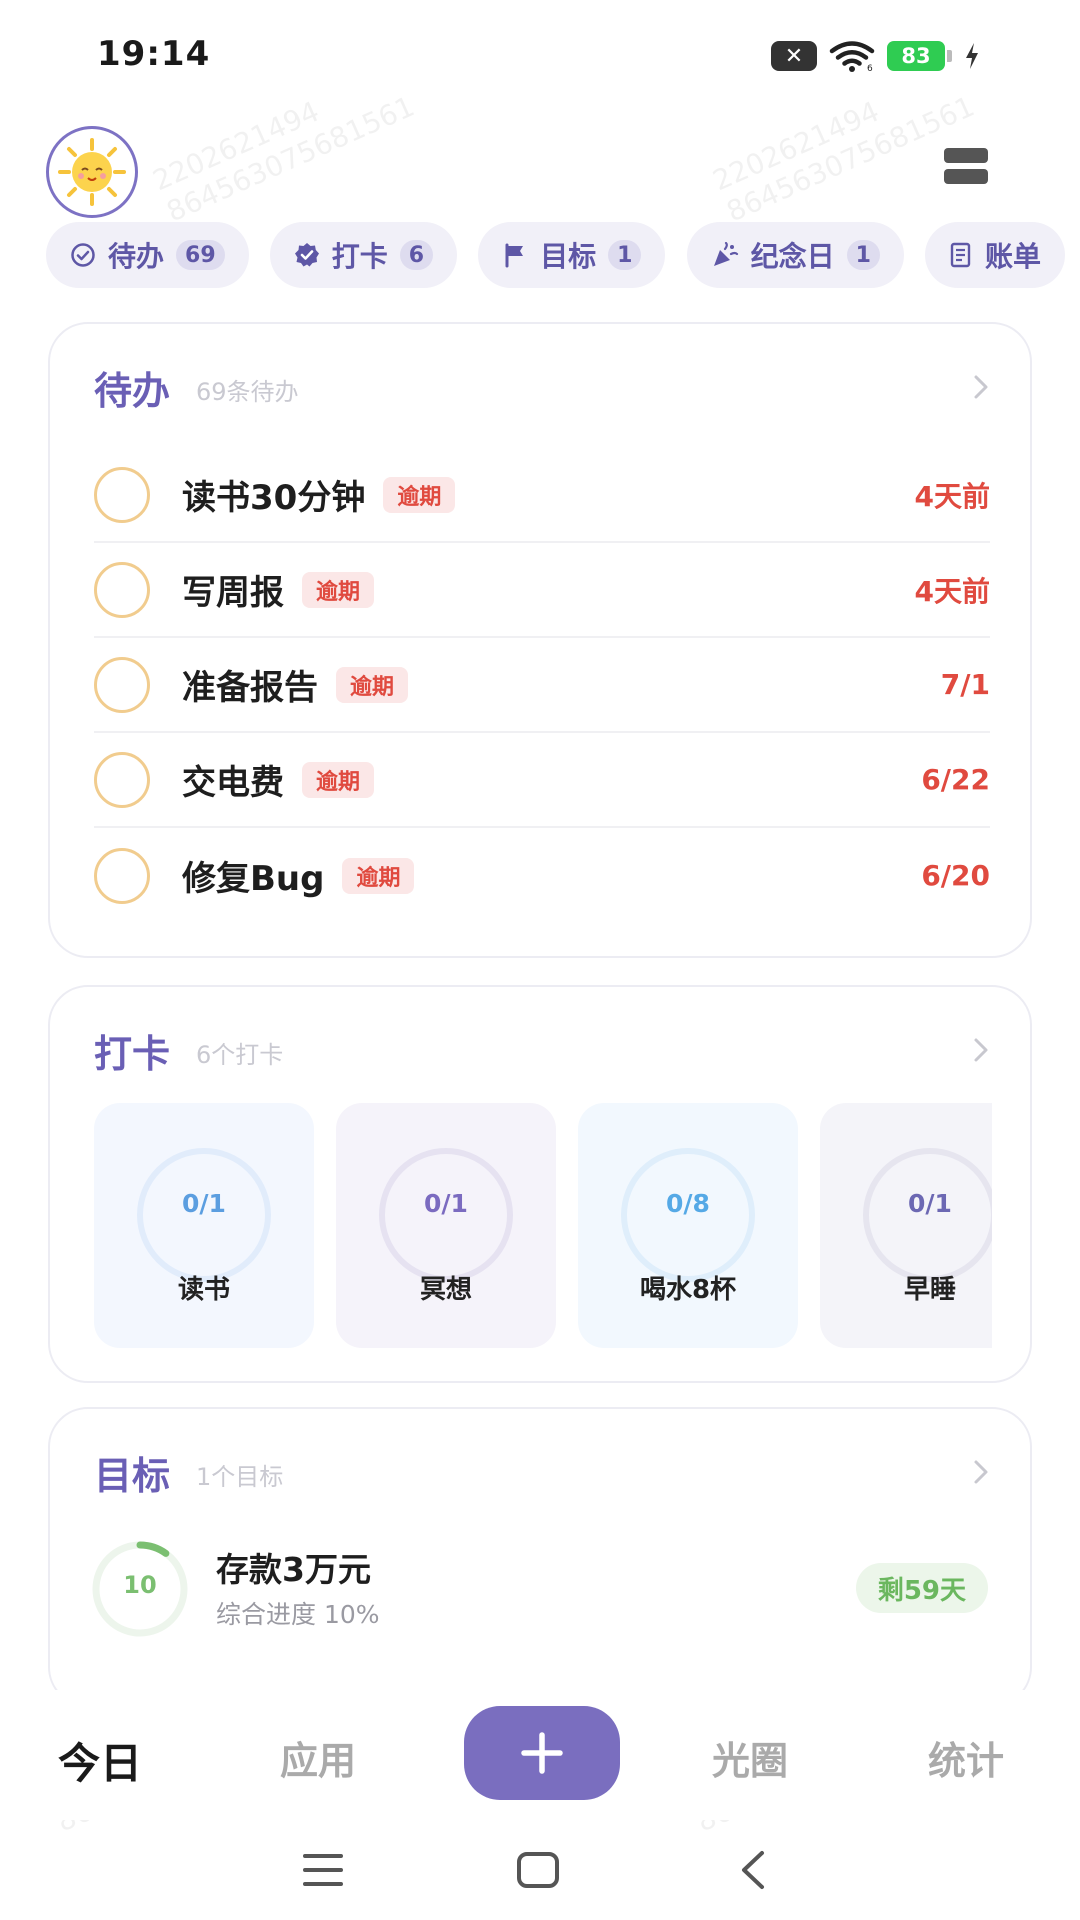 The image size is (1080, 1920). What do you see at coordinates (961, 255) in the screenshot?
I see `receipt-icon` at bounding box center [961, 255].